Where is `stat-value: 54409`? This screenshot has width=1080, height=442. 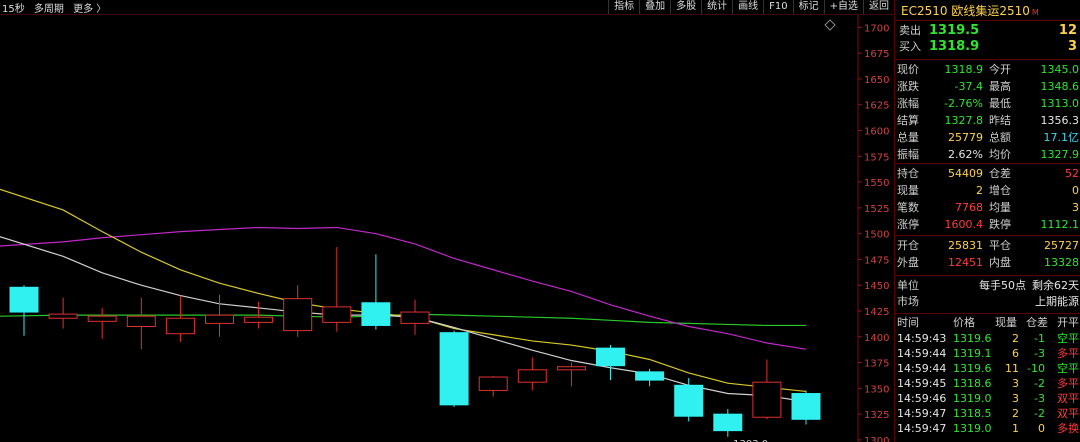 stat-value: 54409 is located at coordinates (965, 173).